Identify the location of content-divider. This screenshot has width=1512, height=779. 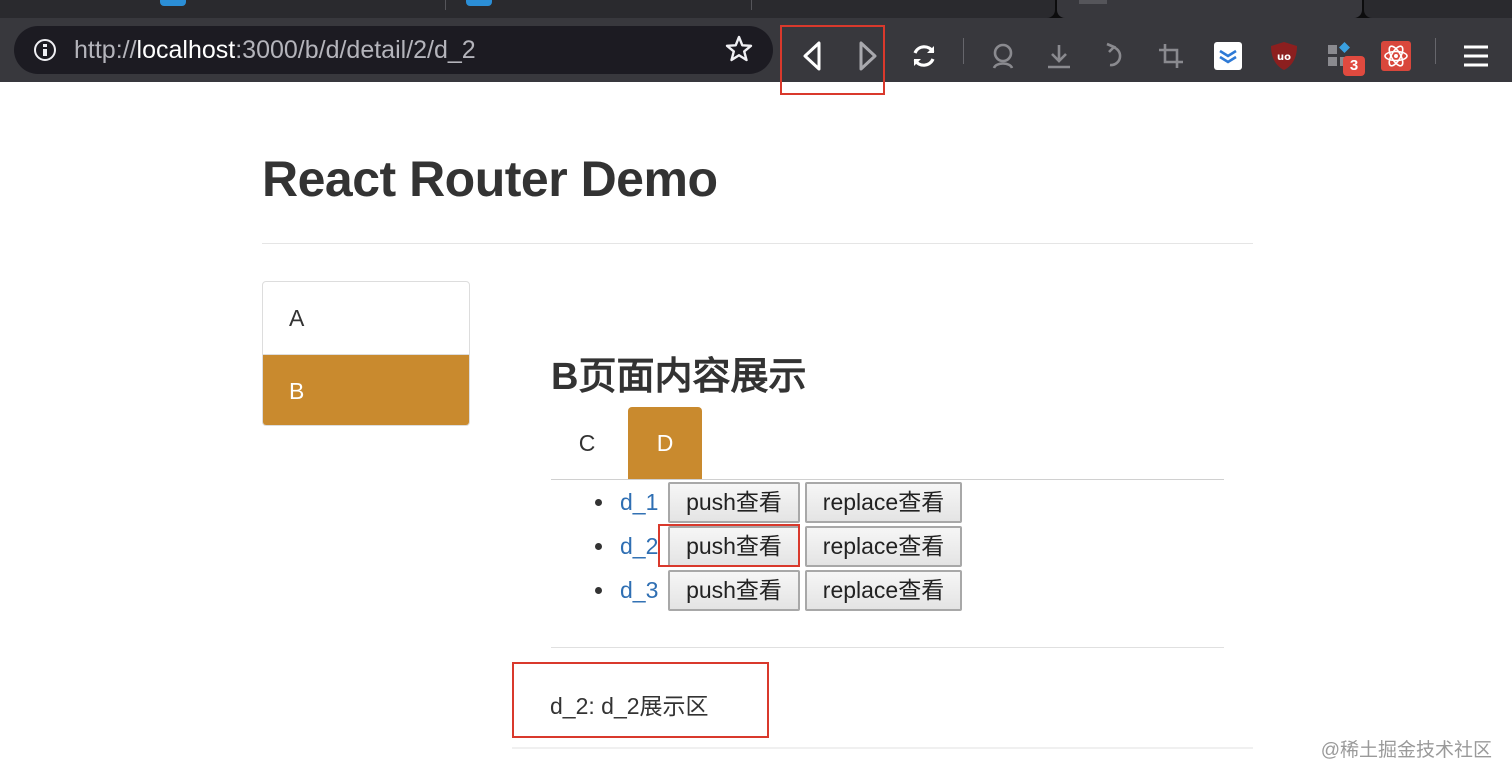
(887, 647).